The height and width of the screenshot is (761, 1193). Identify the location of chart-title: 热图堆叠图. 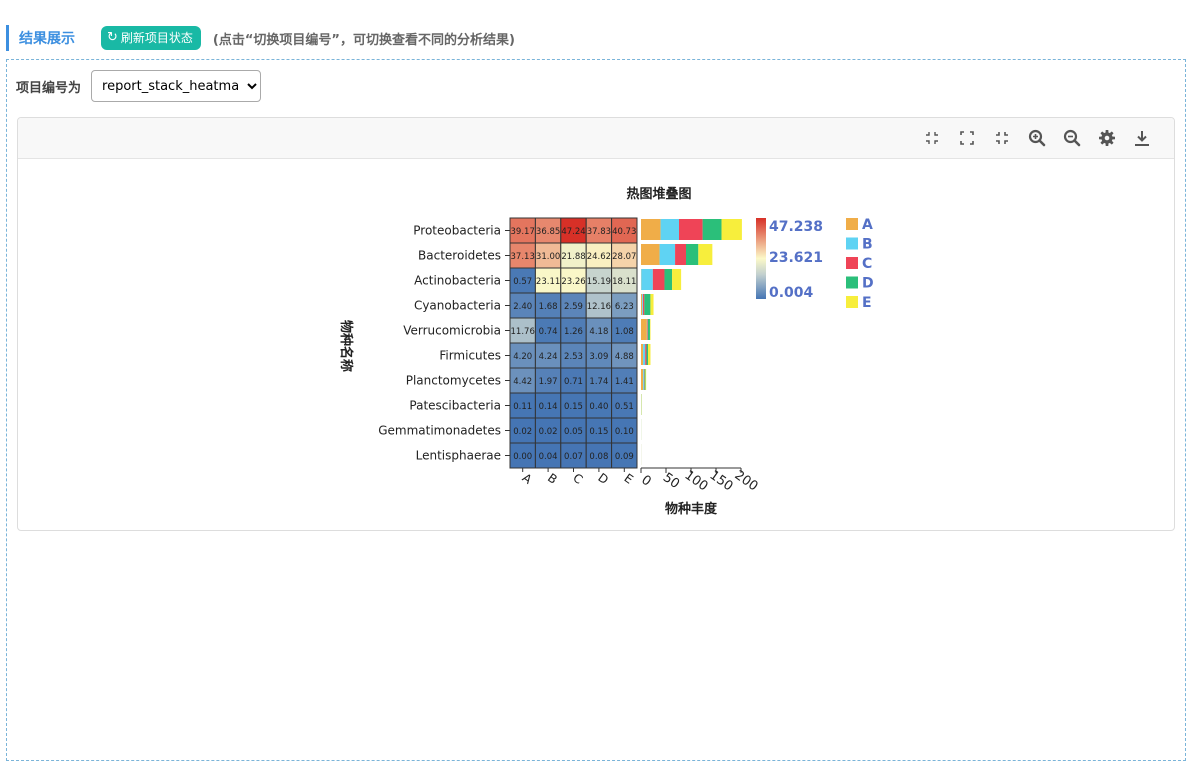
(658, 194).